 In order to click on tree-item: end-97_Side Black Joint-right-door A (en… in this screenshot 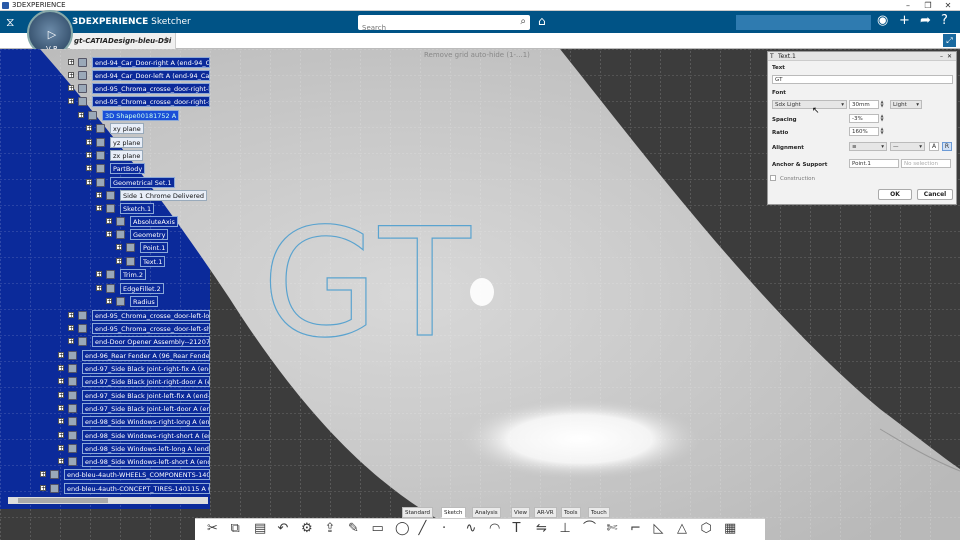, I will do `click(146, 381)`.